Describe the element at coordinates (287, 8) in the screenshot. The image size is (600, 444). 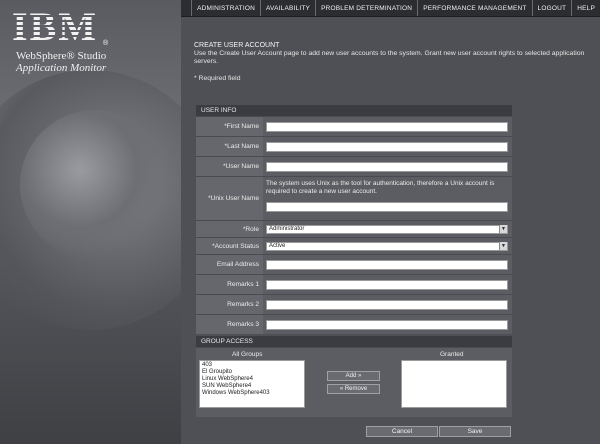
I see `nav-availability: AVAILABILITY` at that location.